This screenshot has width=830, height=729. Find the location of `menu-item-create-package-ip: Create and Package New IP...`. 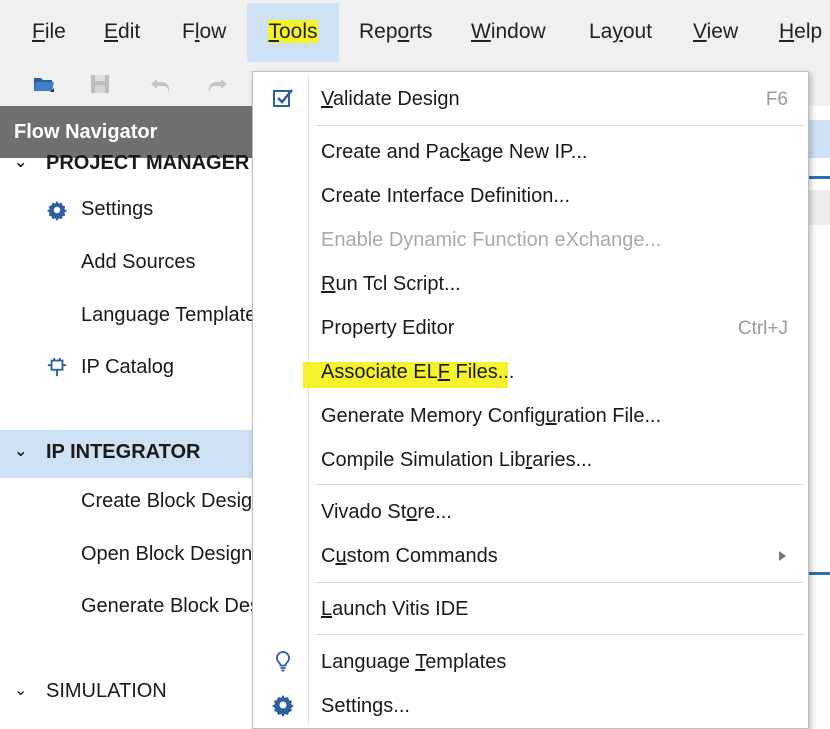

menu-item-create-package-ip: Create and Package New IP... is located at coordinates (454, 152).